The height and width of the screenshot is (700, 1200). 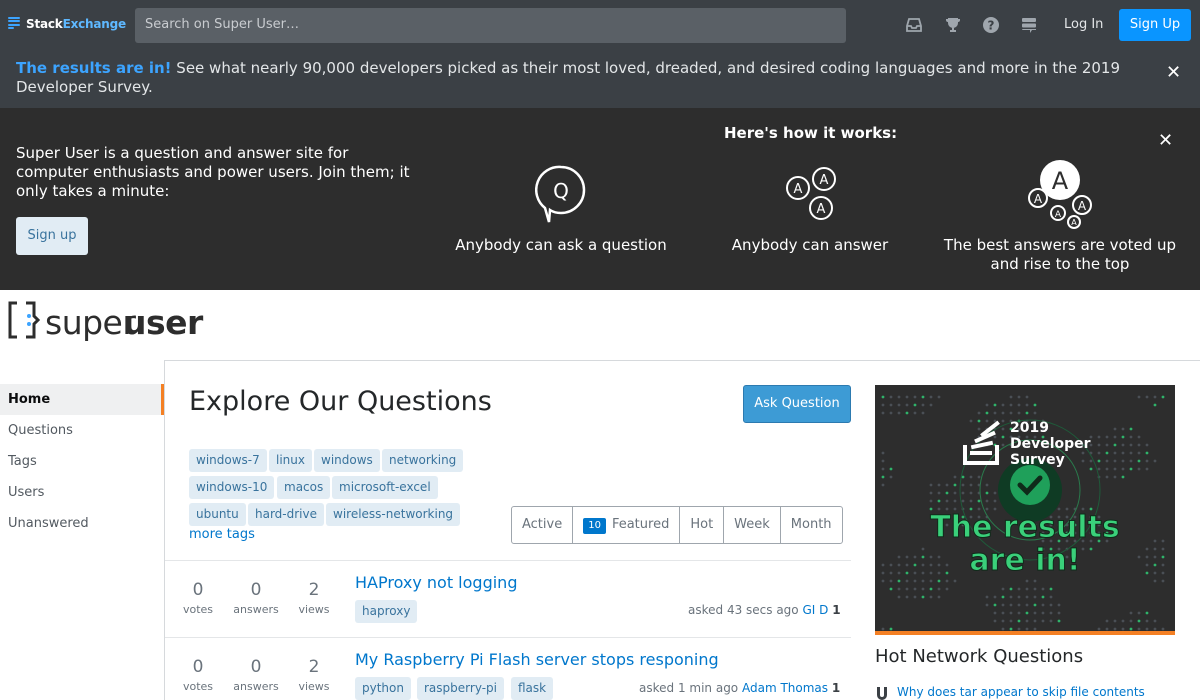 What do you see at coordinates (1029, 25) in the screenshot?
I see `site-switcher-icon` at bounding box center [1029, 25].